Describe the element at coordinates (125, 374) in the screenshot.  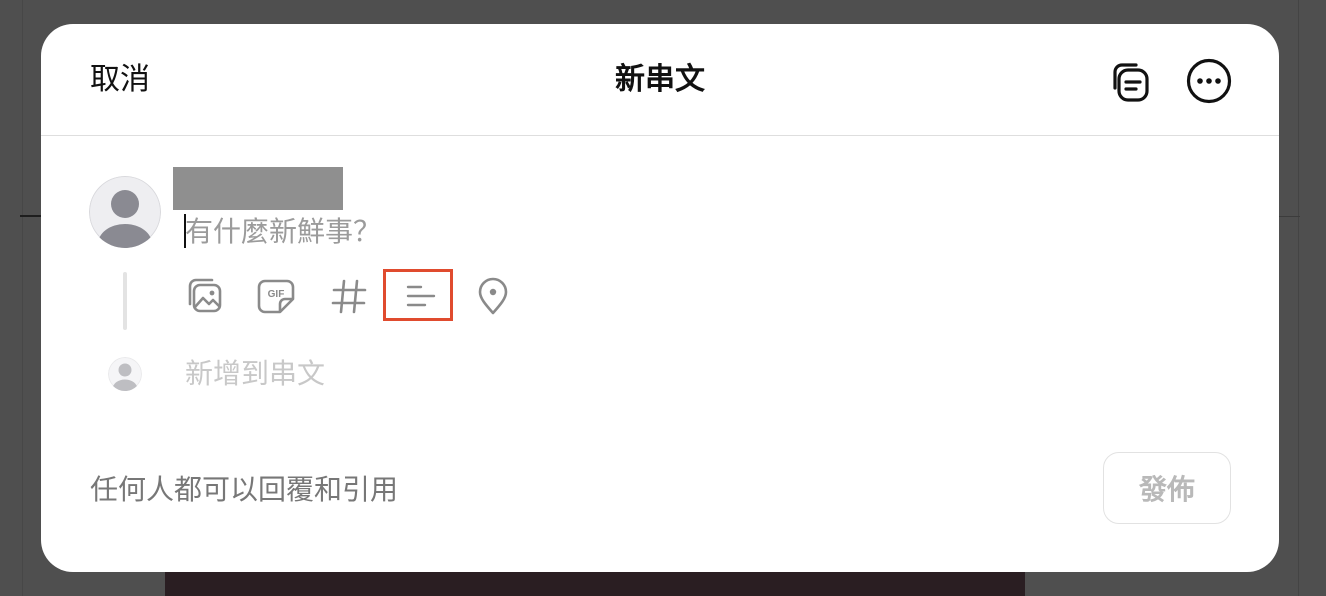
I see `thread-avatar` at that location.